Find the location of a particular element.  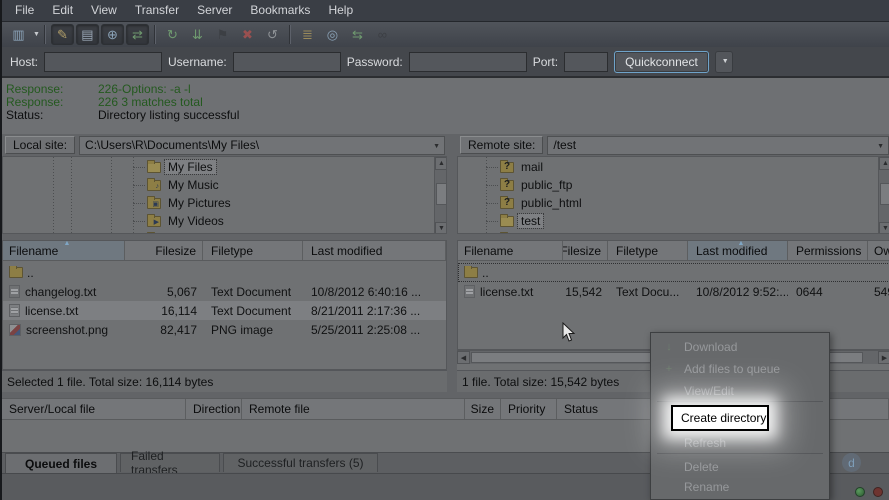

menu-item-label: Rename is located at coordinates (707, 487).